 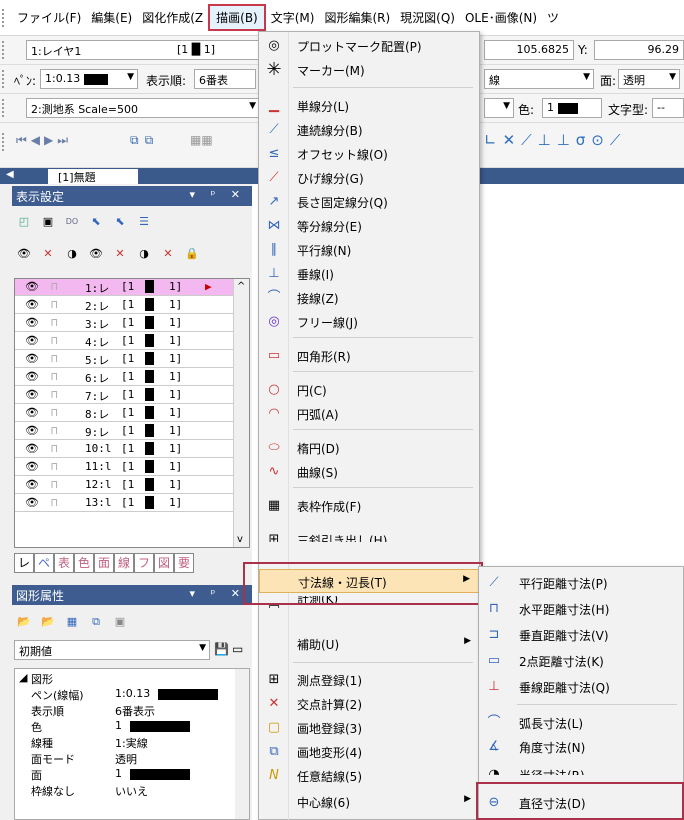 What do you see at coordinates (369, 178) in the screenshot?
I see `menu-item-whisker-line: ⟋ ひげ線分(G)` at bounding box center [369, 178].